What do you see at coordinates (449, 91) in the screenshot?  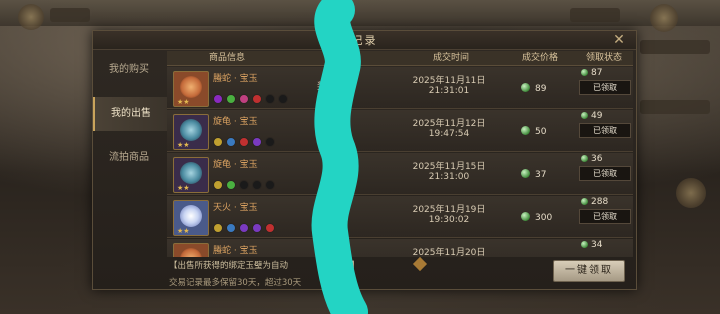 I see `trade-time: 21:31:01` at bounding box center [449, 91].